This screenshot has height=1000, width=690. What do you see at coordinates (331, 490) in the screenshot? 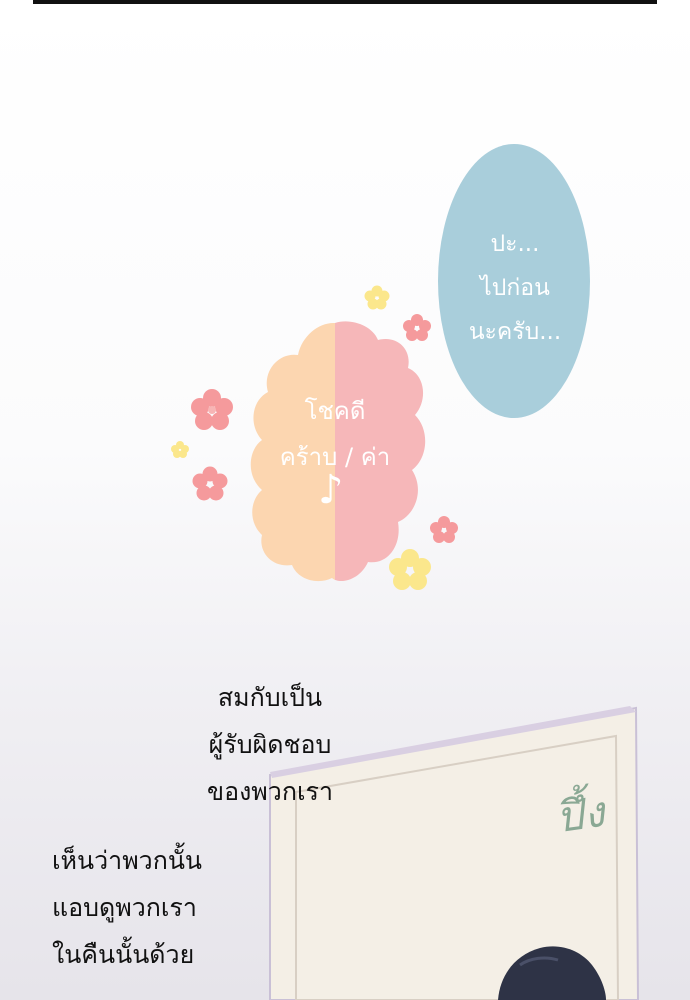
I see `music-note-icon: ♪` at bounding box center [331, 490].